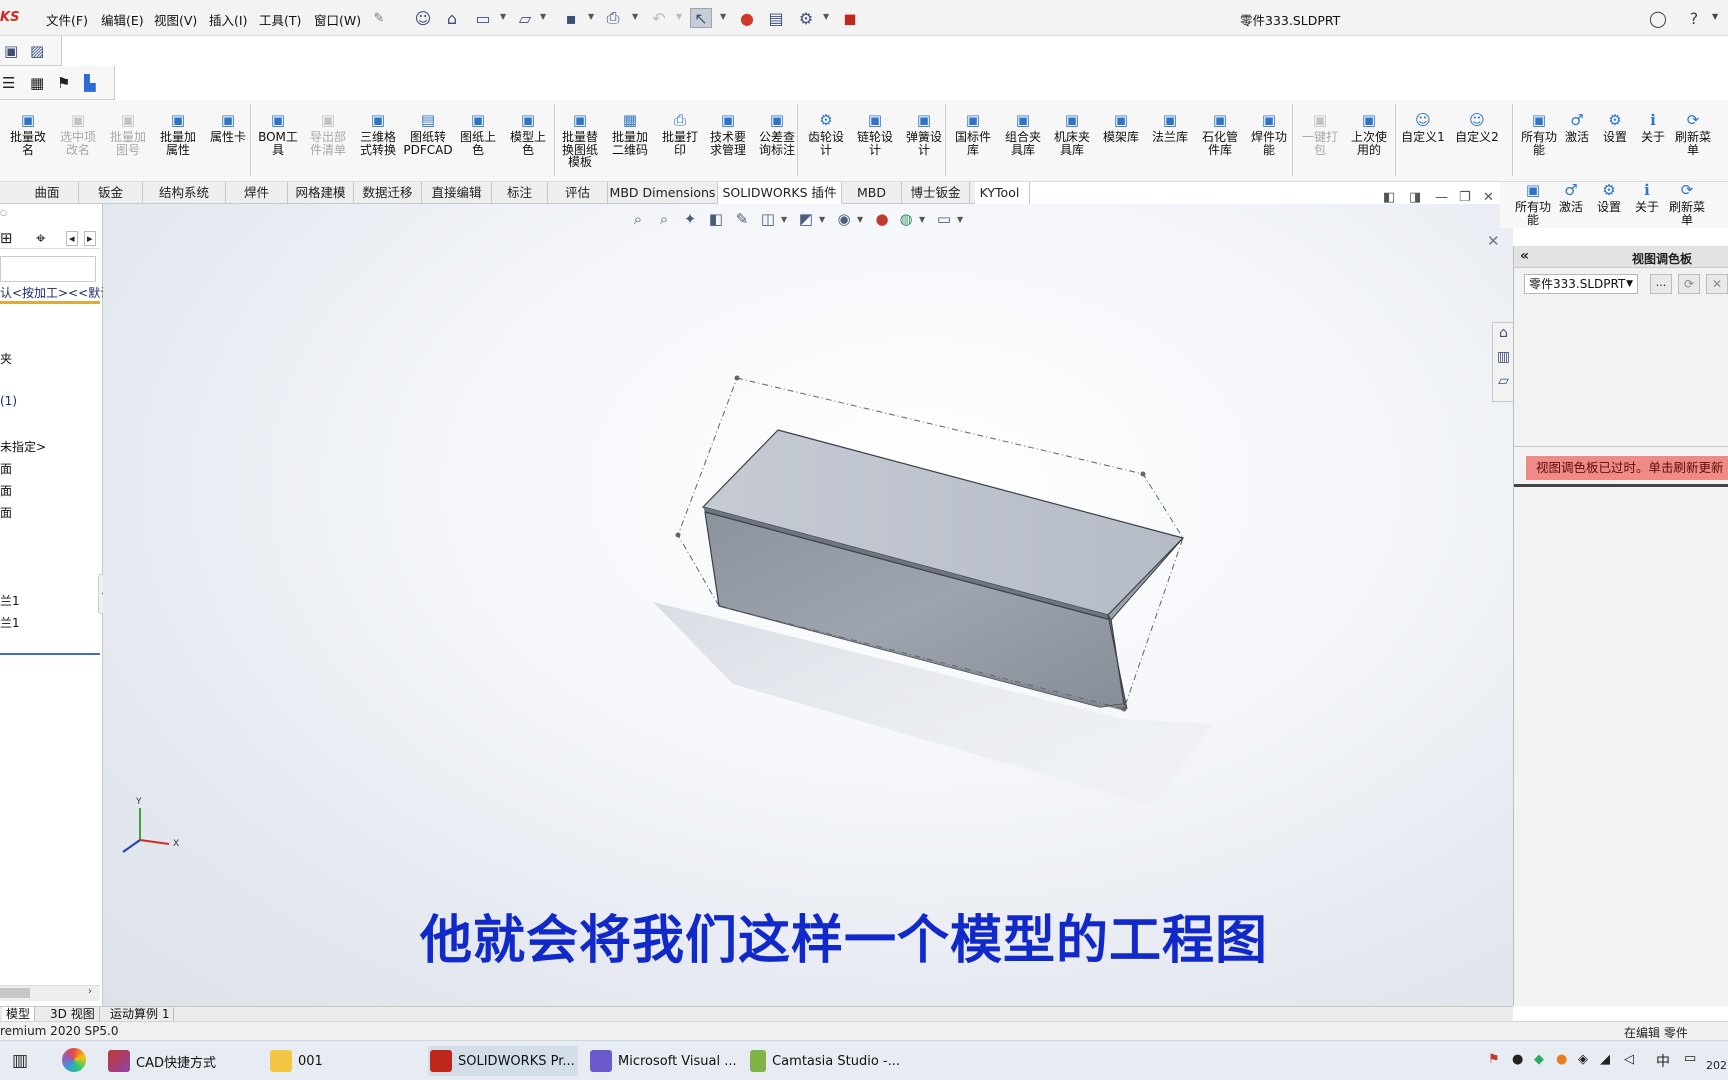  Describe the element at coordinates (73, 1014) in the screenshot. I see `tab-3d-view: 3D 视图` at that location.